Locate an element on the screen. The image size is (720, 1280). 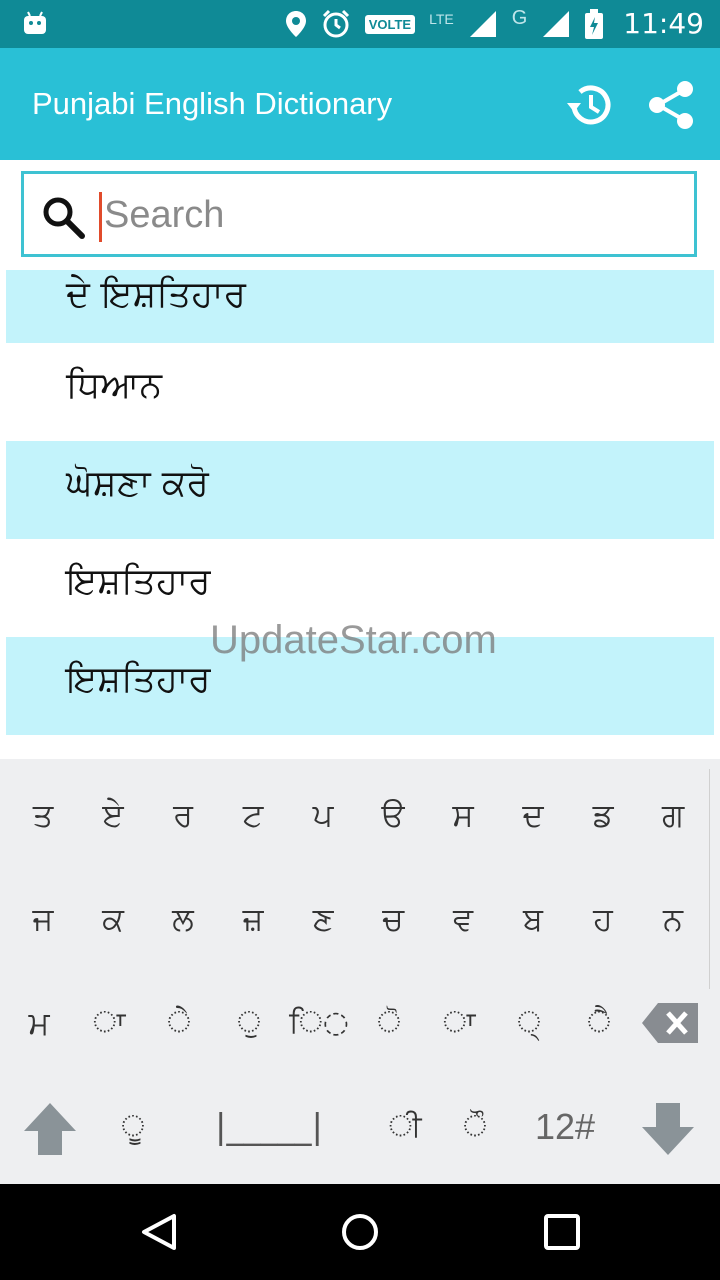
keyboard-row-3: ਮ ◌ਾ ◌ੇ ◌ੁ ਿ◌ ◌ੋ ◌ਾ ◌੍ ◌ੈ is located at coordinates (360, 1023).